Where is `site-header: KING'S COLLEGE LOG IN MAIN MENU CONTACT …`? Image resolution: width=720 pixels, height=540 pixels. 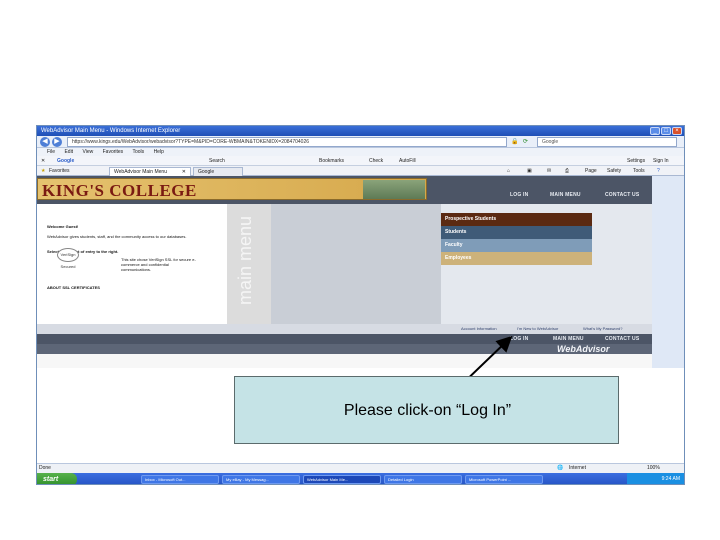
site-header: KING'S COLLEGE LOG IN MAIN MENU CONTACT … is located at coordinates (344, 190).